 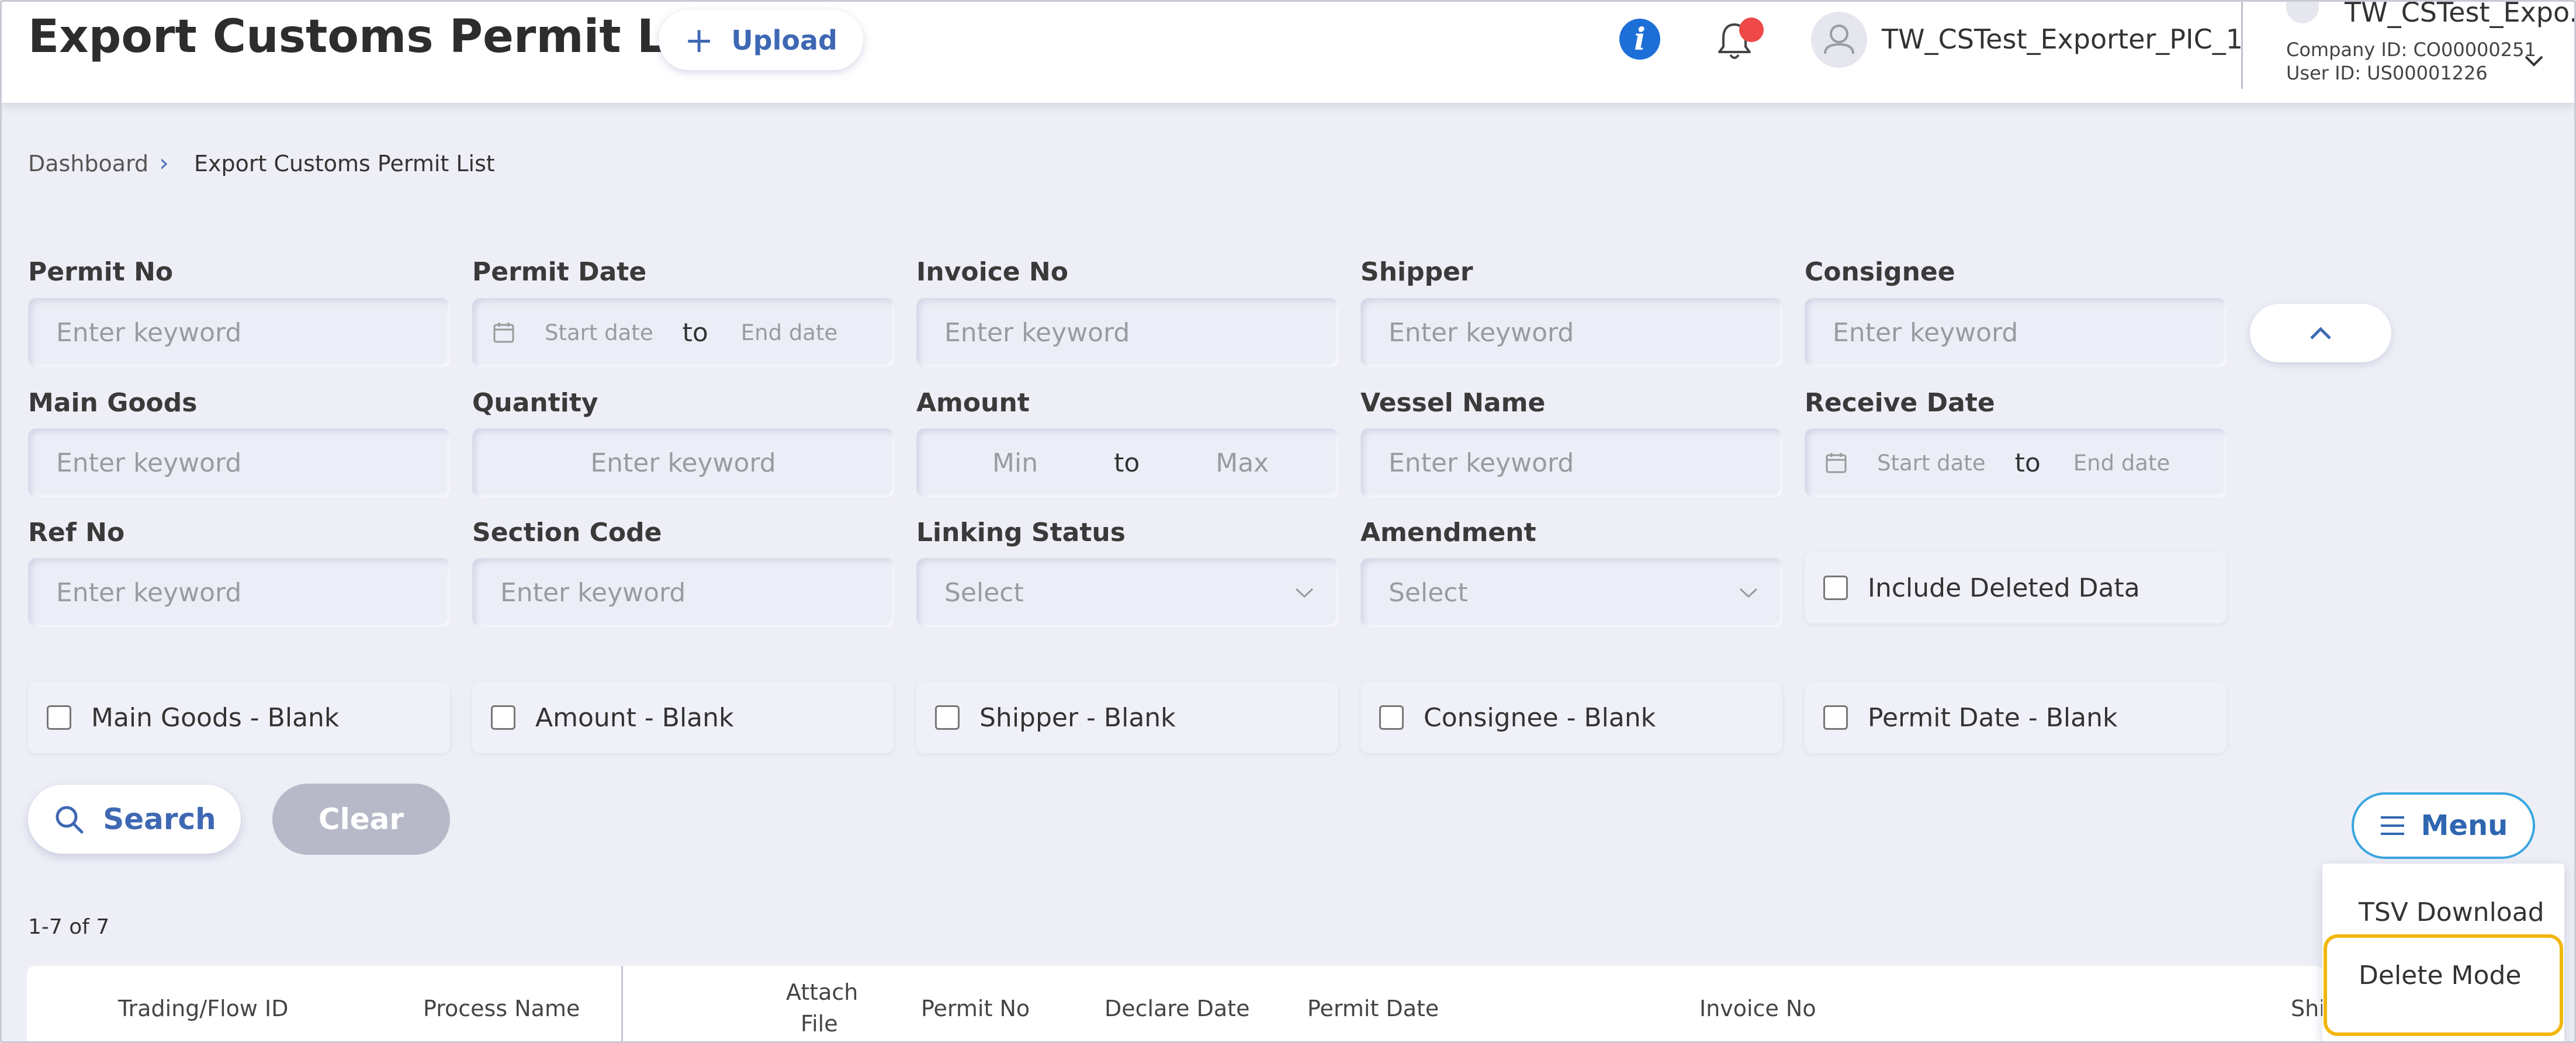 What do you see at coordinates (69, 927) in the screenshot?
I see `results-count: 1-7 of 7` at bounding box center [69, 927].